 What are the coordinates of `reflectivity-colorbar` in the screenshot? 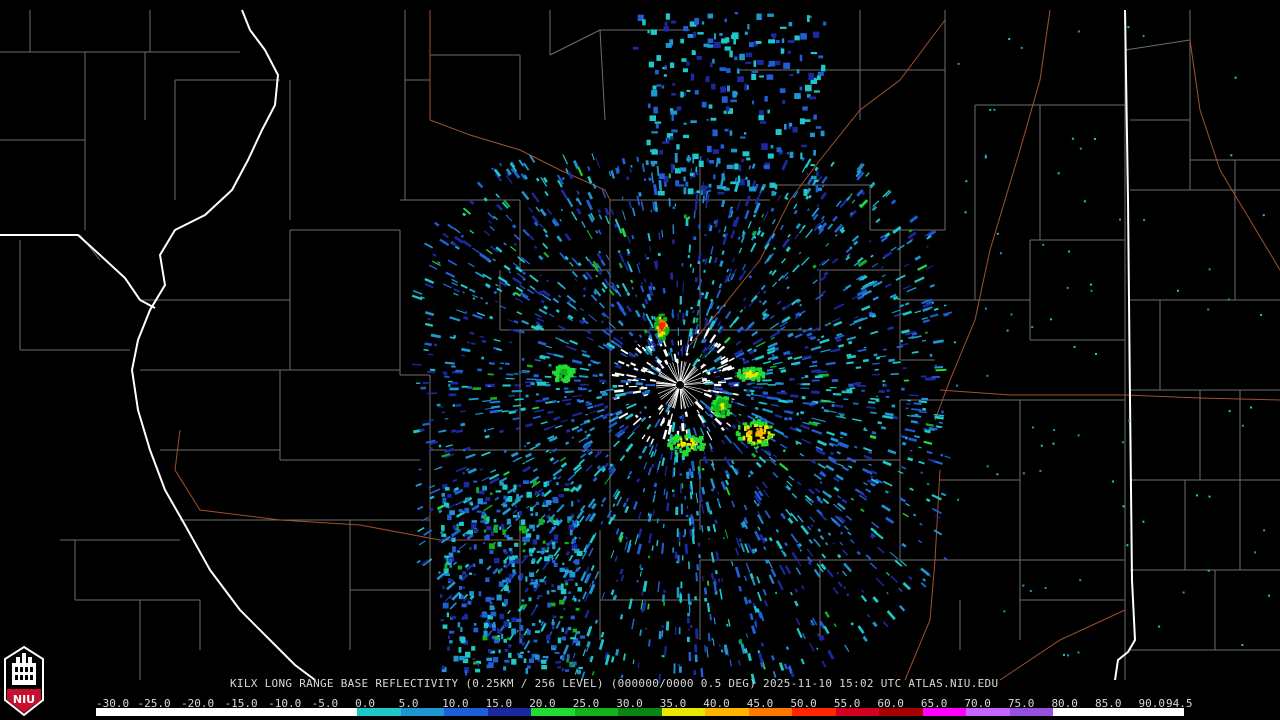 It's located at (640, 712).